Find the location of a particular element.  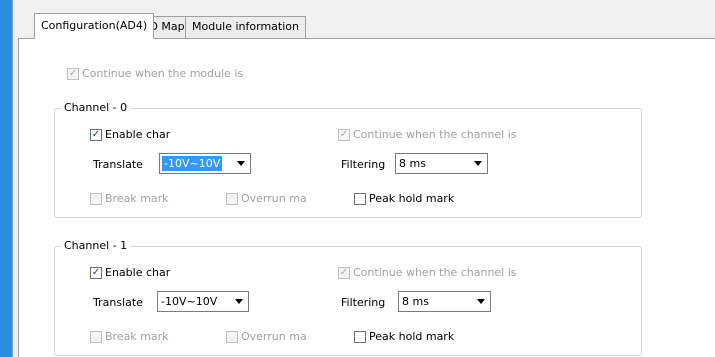

continue-module-checkbox: ✓ Continue when the module is is located at coordinates (155, 73).